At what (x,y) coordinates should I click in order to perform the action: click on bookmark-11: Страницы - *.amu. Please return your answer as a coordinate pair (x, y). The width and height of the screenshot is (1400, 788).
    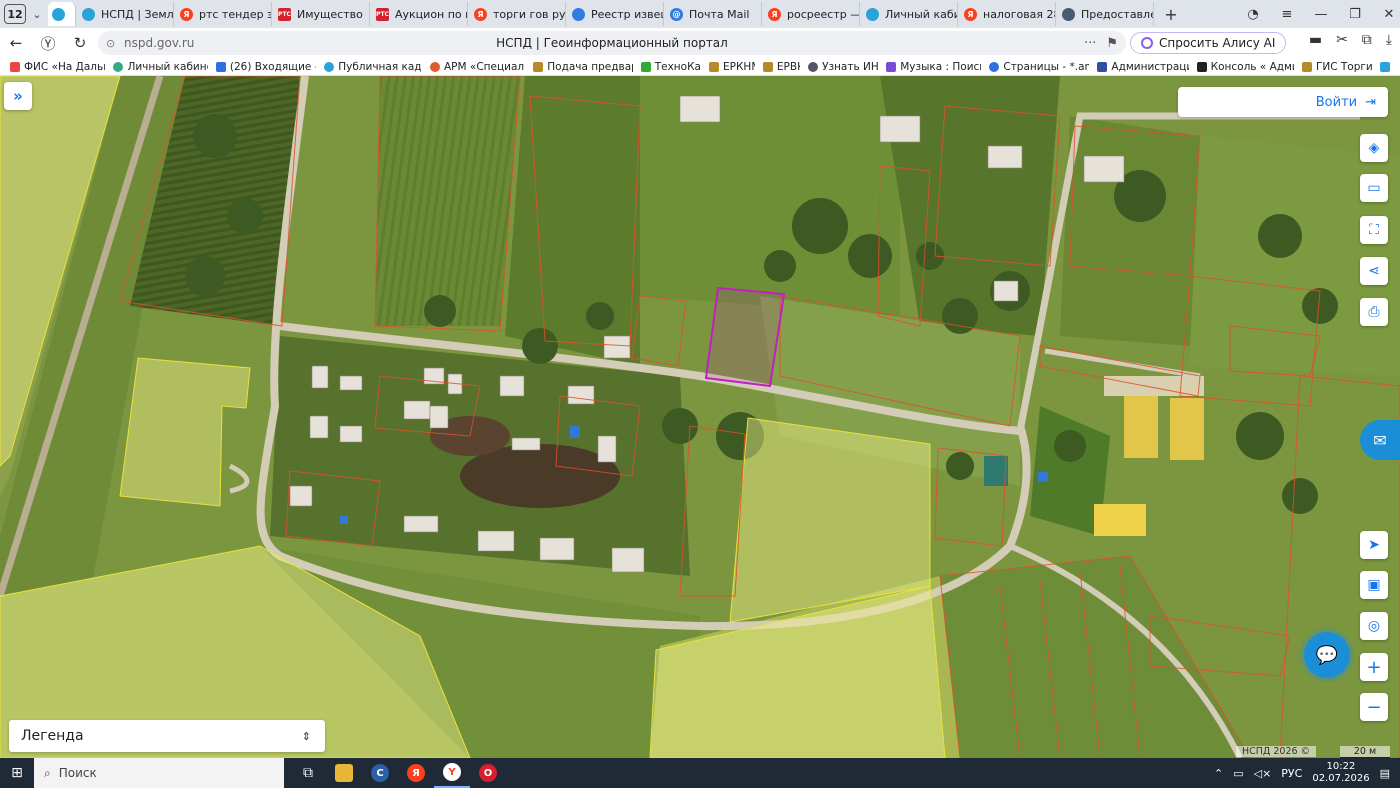
    Looking at the image, I should click on (1039, 67).